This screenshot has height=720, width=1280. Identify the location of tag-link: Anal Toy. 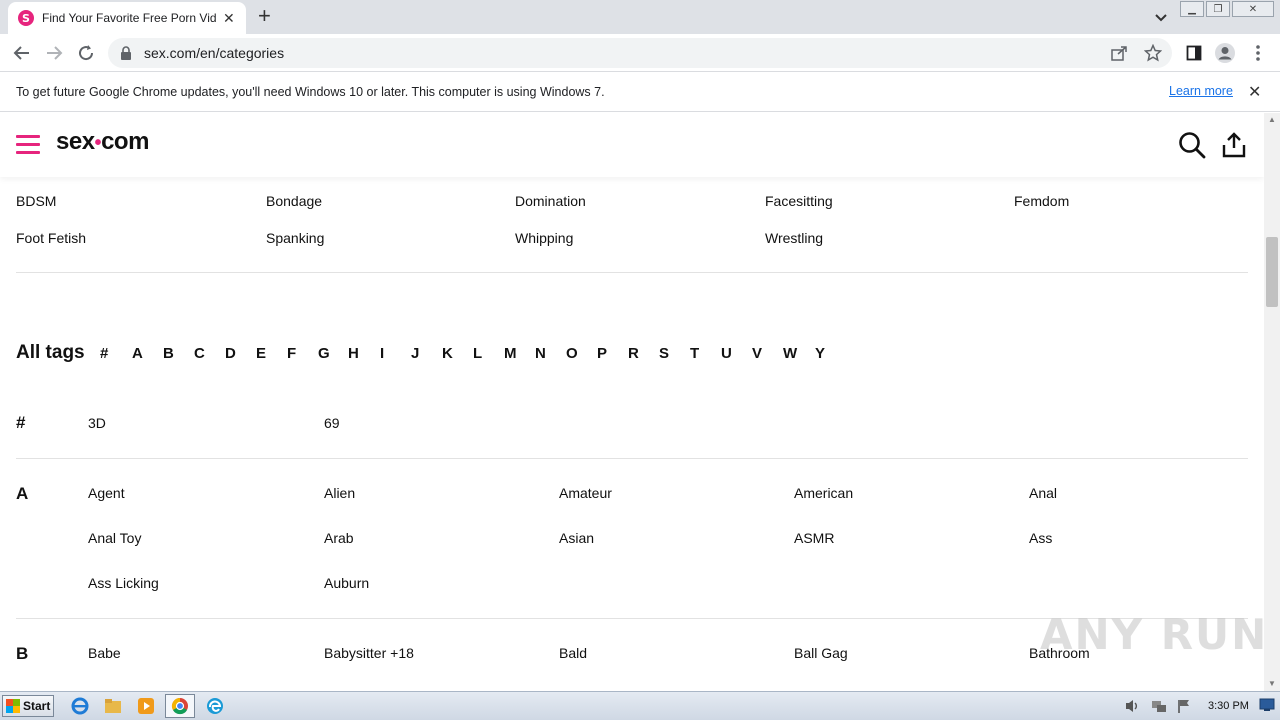
(114, 538).